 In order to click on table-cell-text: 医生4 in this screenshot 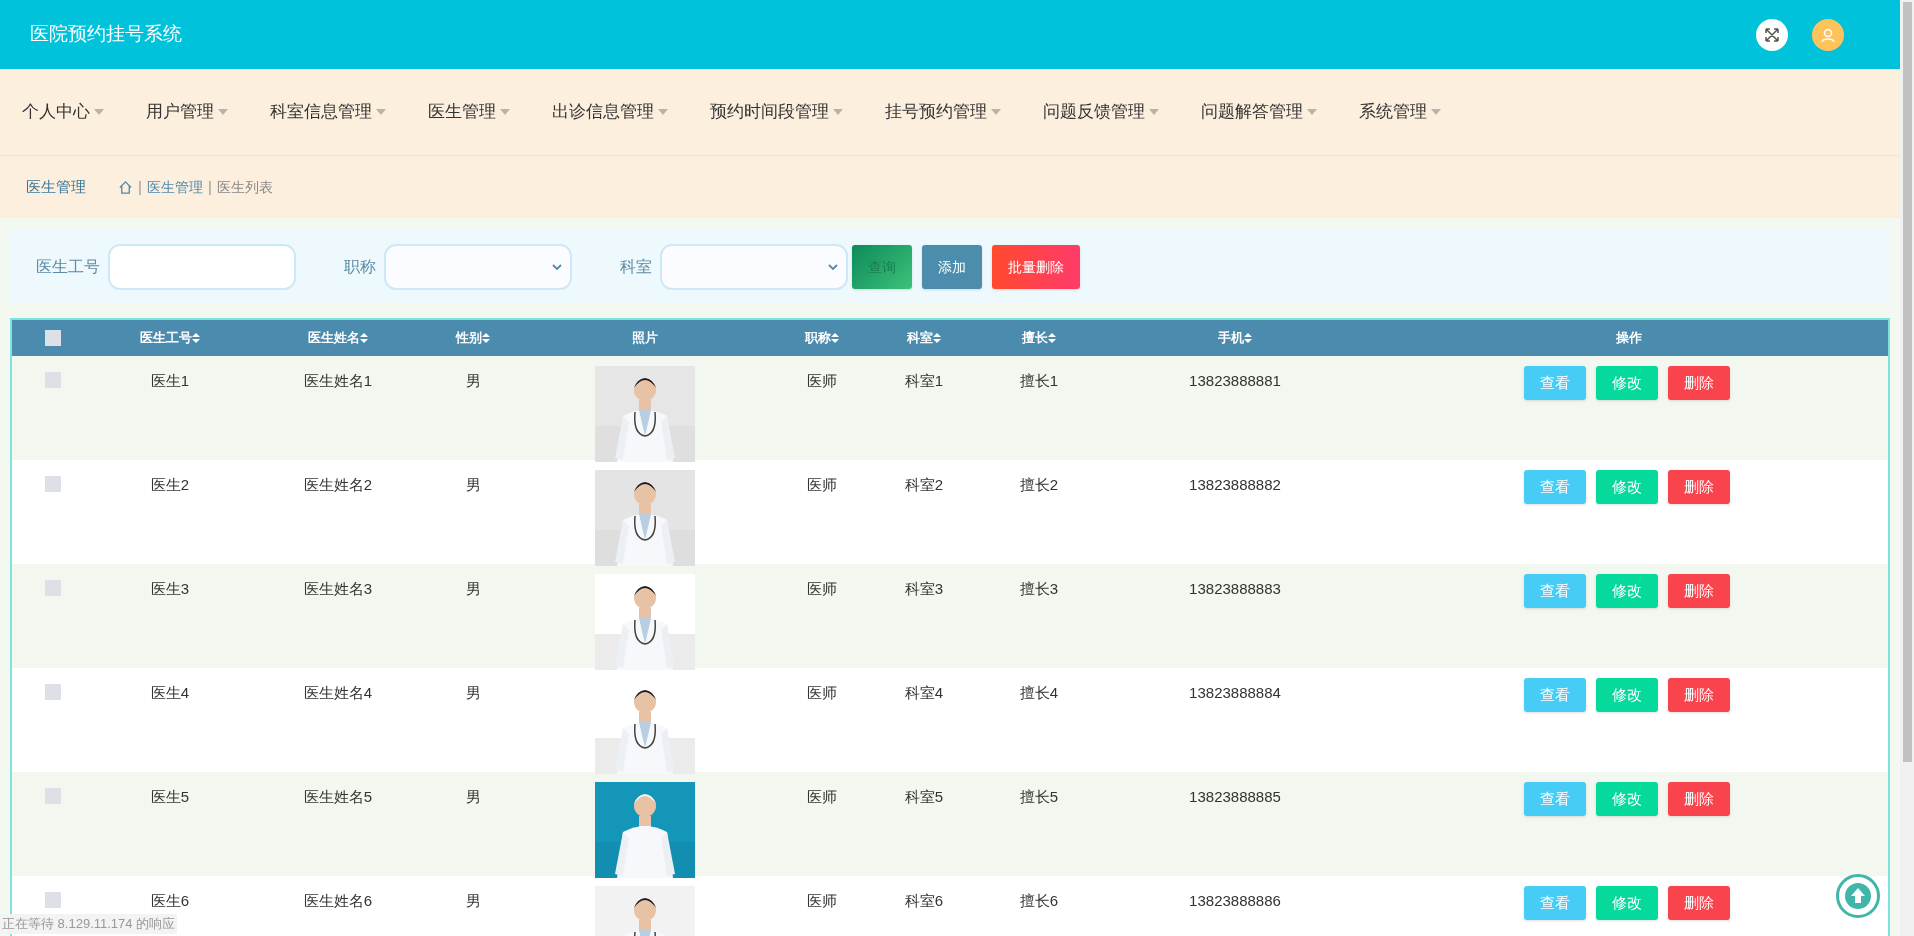, I will do `click(170, 693)`.